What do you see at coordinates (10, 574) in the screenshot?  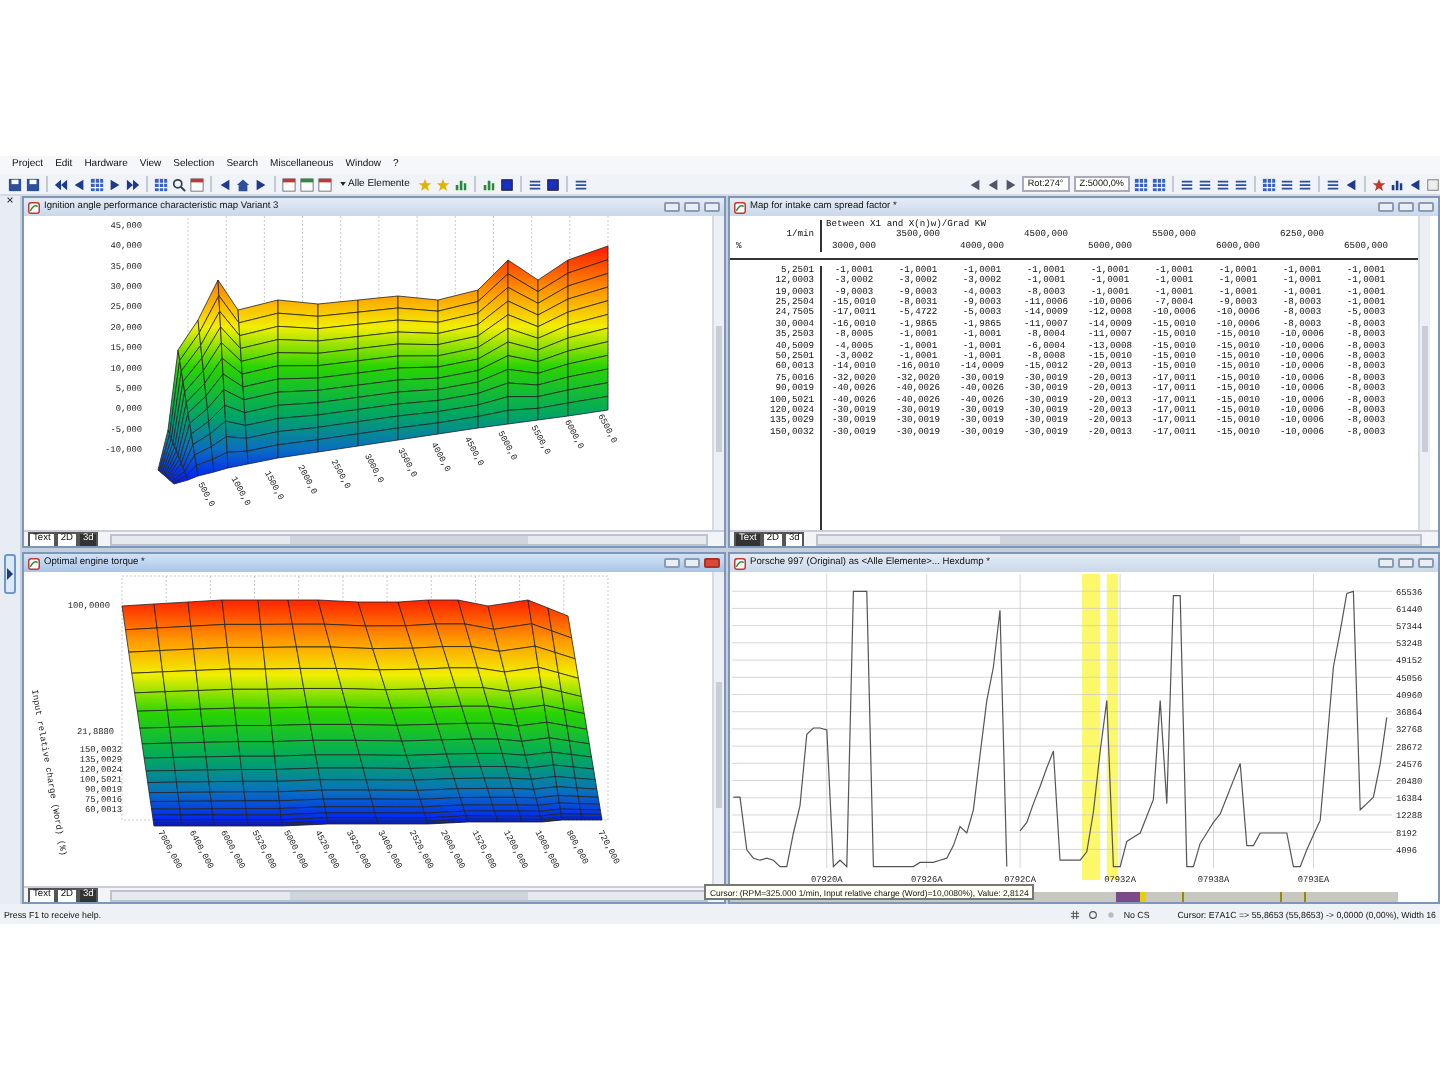 I see `expand-tab-icon` at bounding box center [10, 574].